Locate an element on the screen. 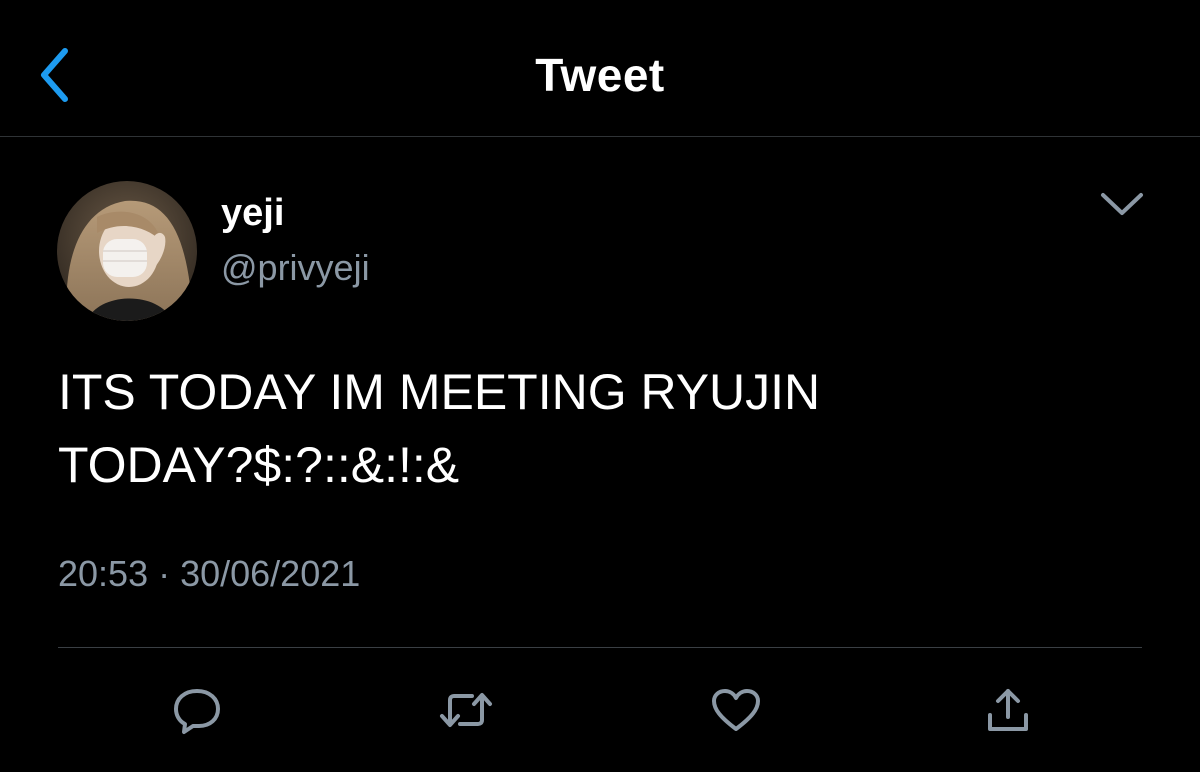  heart-icon is located at coordinates (736, 710).